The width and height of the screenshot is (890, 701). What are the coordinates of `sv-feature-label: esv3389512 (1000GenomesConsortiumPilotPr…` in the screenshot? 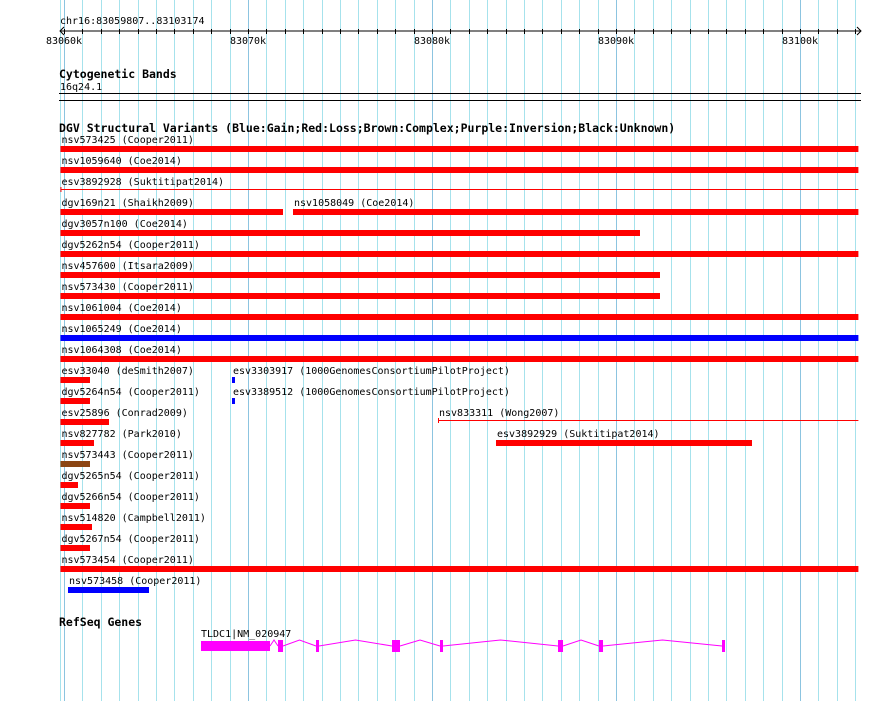 It's located at (371, 392).